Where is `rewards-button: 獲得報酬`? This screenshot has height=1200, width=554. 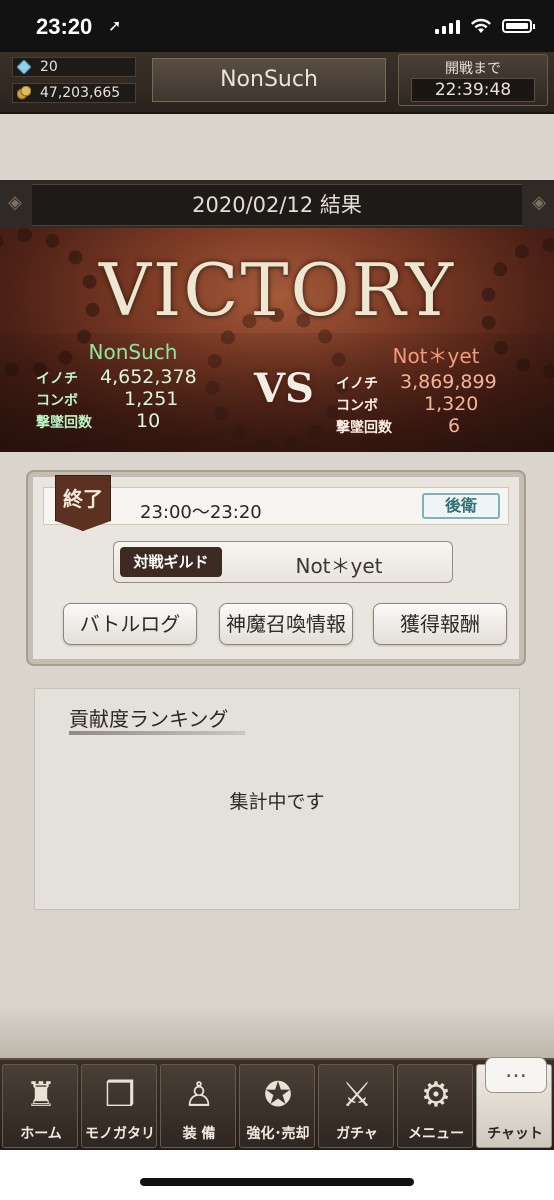 rewards-button: 獲得報酬 is located at coordinates (440, 624).